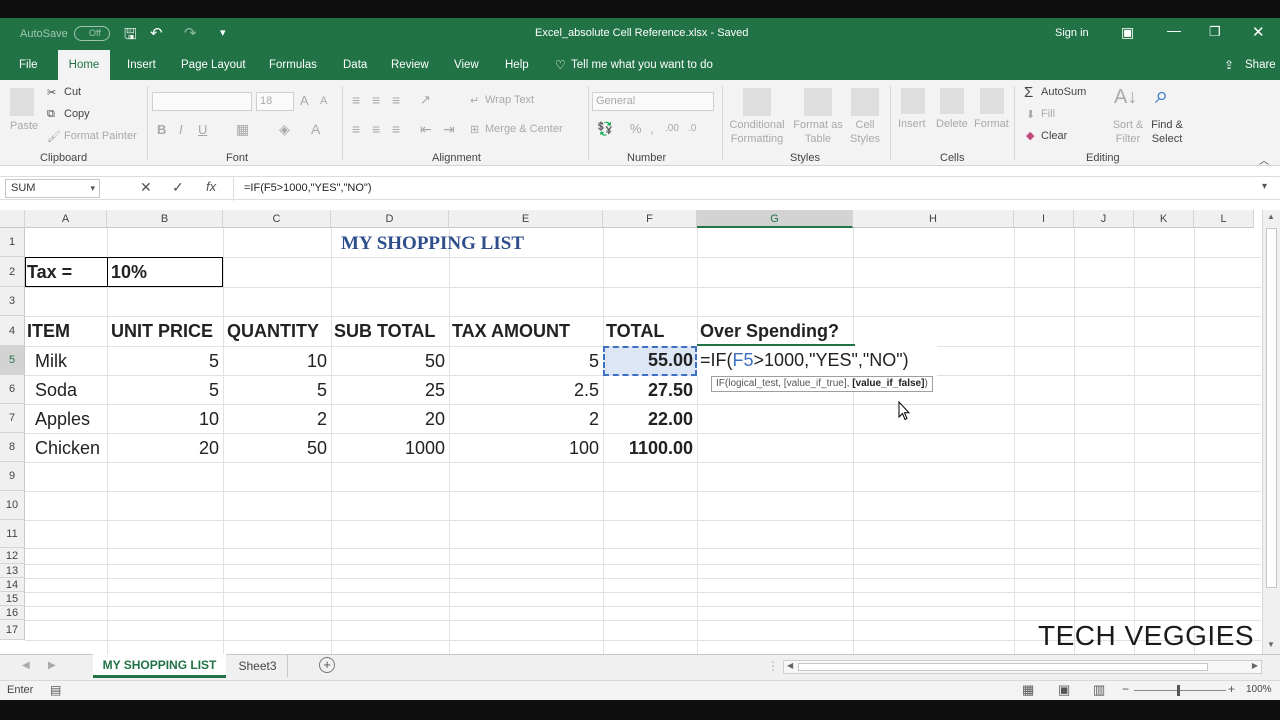 The height and width of the screenshot is (720, 1280). Describe the element at coordinates (1125, 97) in the screenshot. I see `sort-filter-icon: A↓` at that location.